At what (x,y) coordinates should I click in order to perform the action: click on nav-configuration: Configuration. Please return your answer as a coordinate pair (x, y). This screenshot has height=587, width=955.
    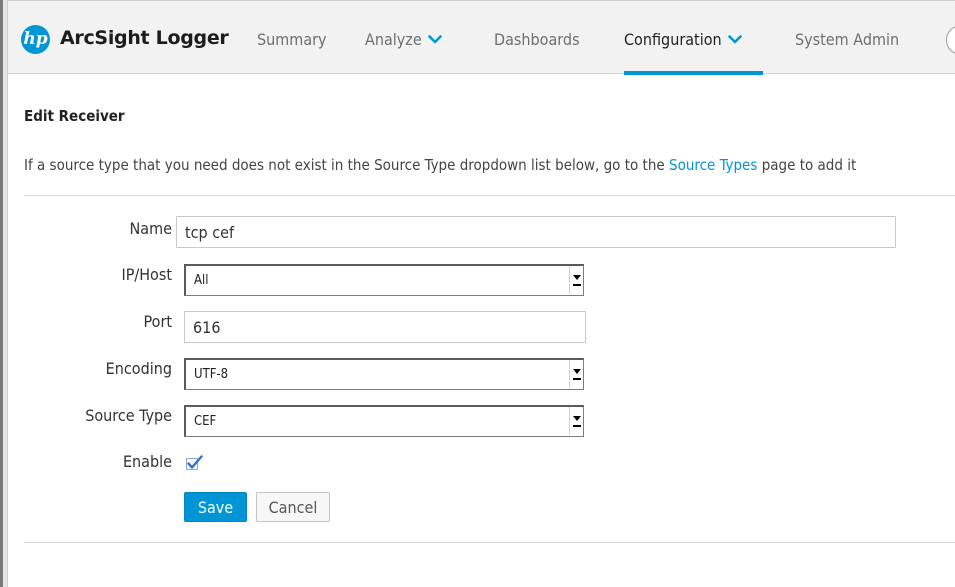
    Looking at the image, I should click on (683, 39).